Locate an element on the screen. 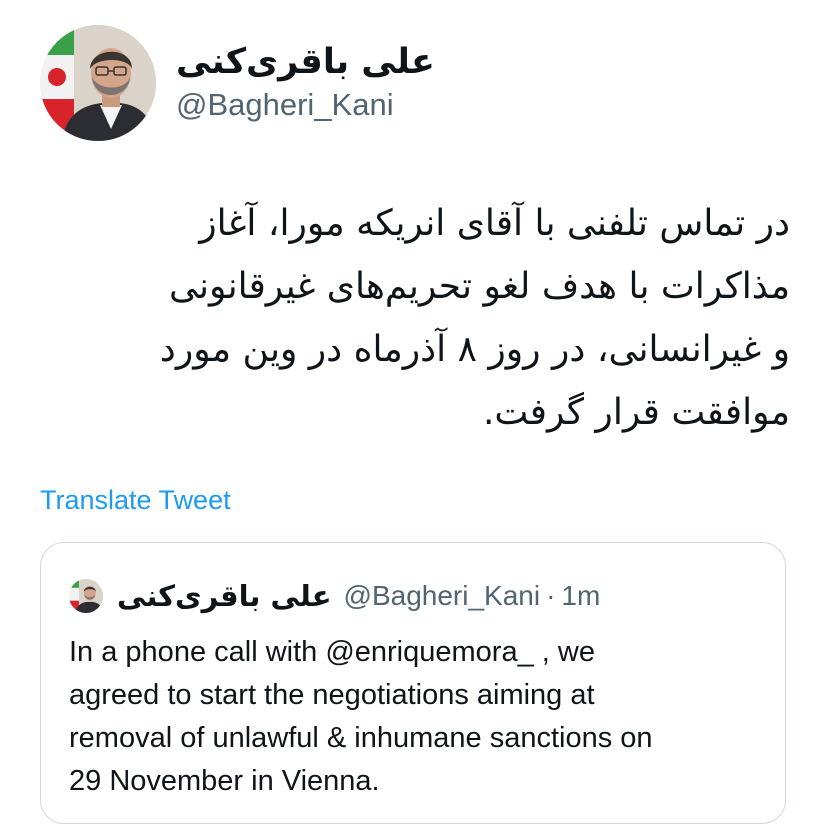 The height and width of the screenshot is (827, 828). tweet-text-line: و غیرانسانی، در روز ۸ آذرماه در وین مورد is located at coordinates (474, 349).